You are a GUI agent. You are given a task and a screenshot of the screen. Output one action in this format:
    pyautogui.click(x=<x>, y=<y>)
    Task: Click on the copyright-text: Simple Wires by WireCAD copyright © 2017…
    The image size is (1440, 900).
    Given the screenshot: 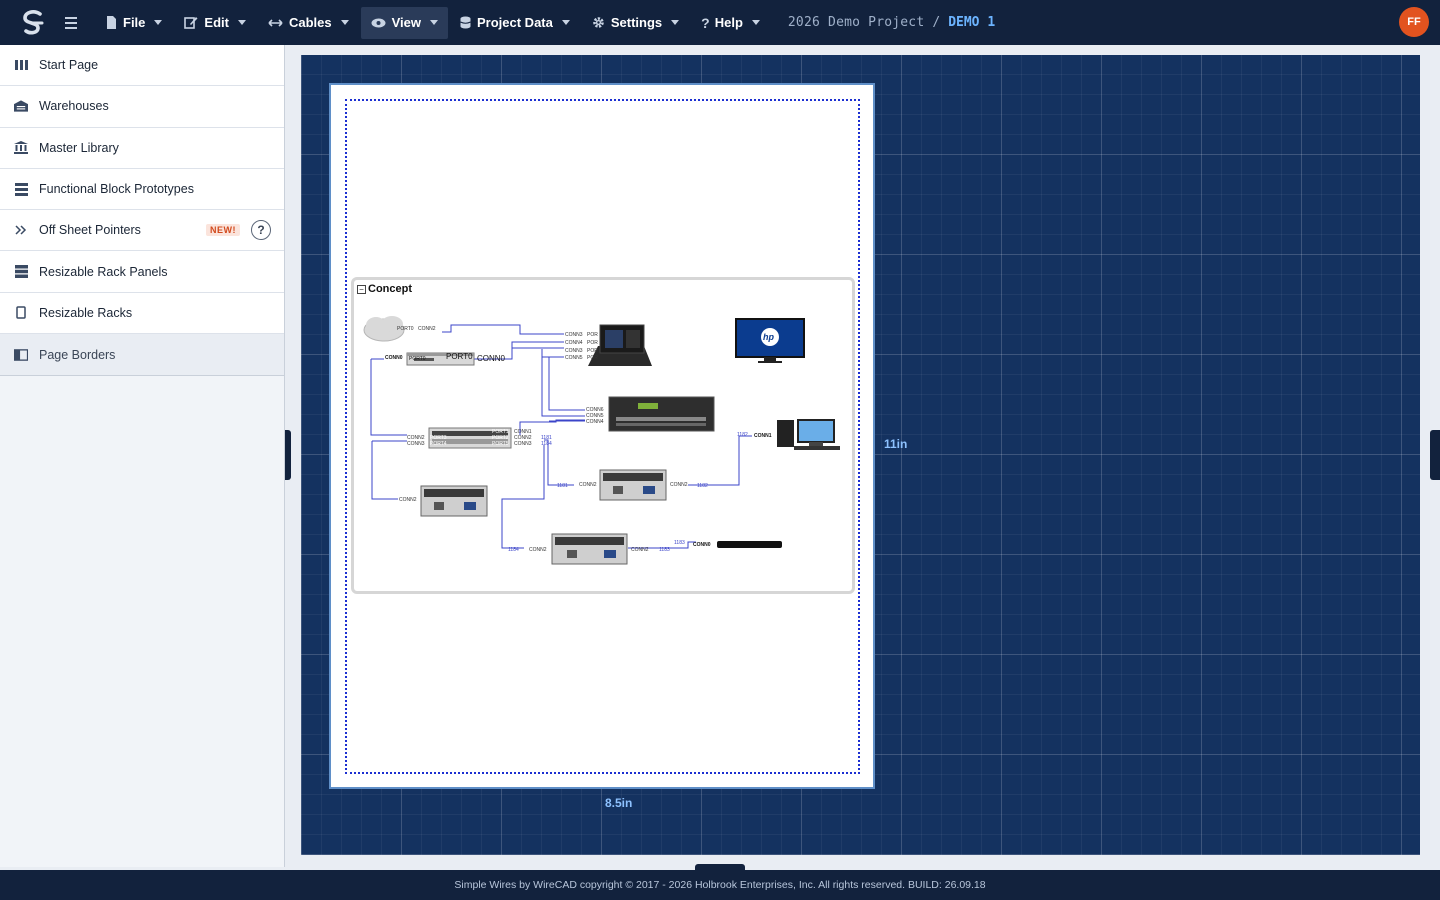 What is the action you would take?
    pyautogui.click(x=720, y=885)
    